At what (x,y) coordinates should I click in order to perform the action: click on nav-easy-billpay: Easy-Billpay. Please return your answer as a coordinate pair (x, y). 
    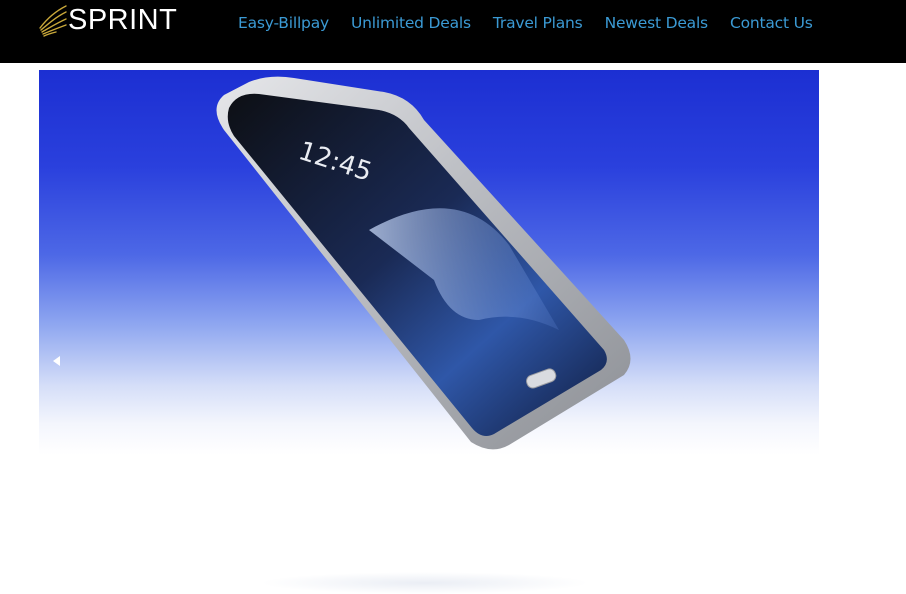
    Looking at the image, I should click on (283, 23).